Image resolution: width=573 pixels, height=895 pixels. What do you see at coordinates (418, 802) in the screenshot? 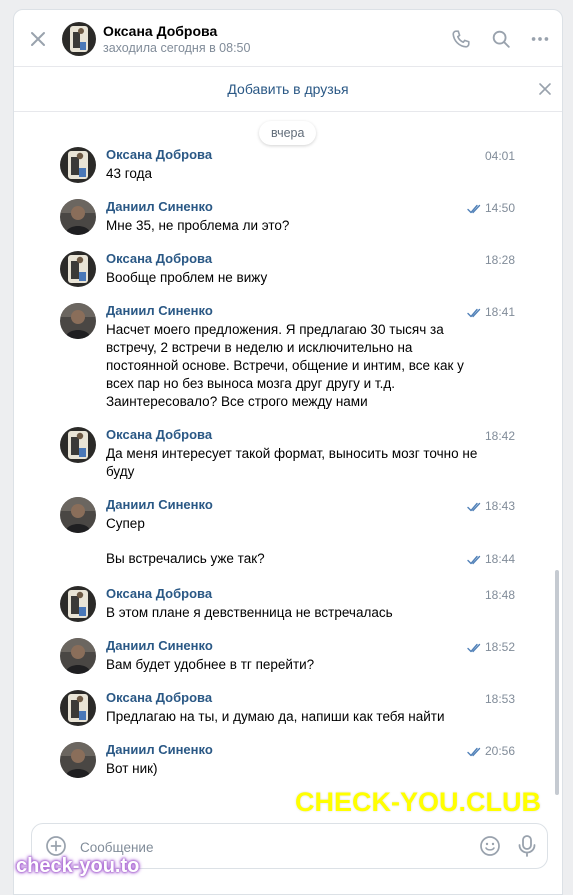
I see `watermark-main: CHECK-YOU.CLUB` at bounding box center [418, 802].